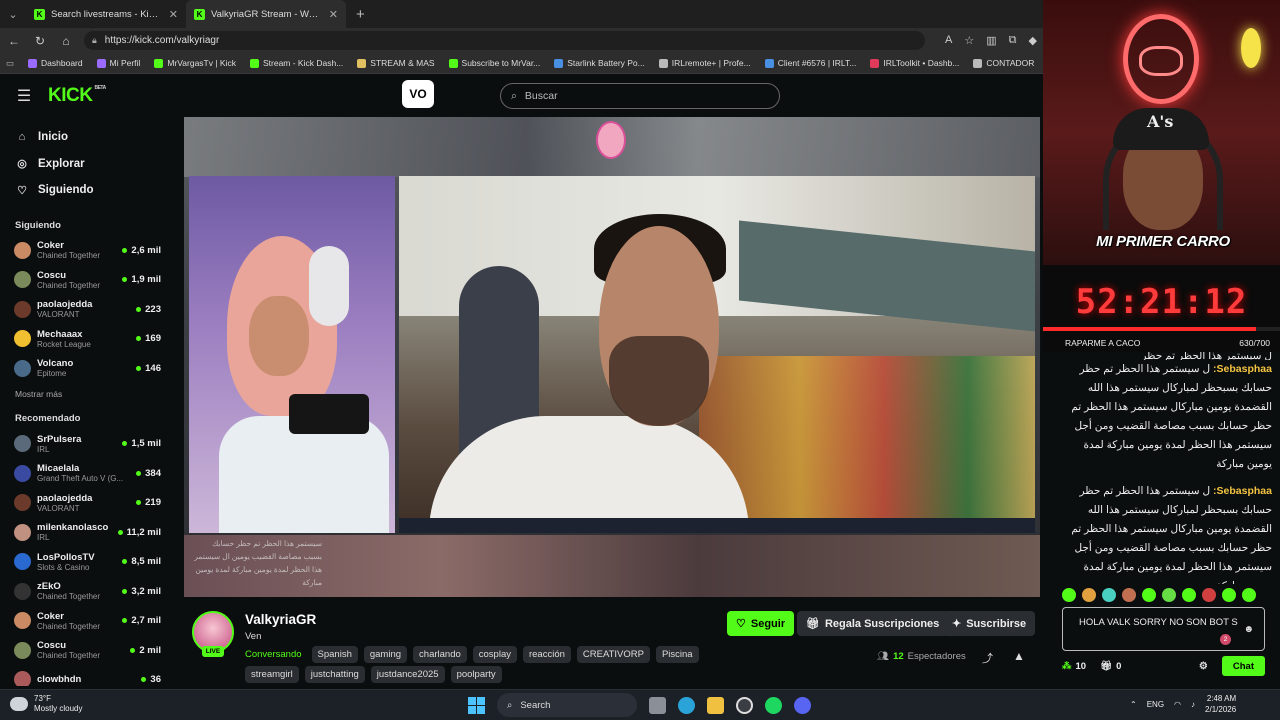 The height and width of the screenshot is (720, 1280). Describe the element at coordinates (195, 63) in the screenshot. I see `bookmark: MrVargasTv | Kick` at that location.